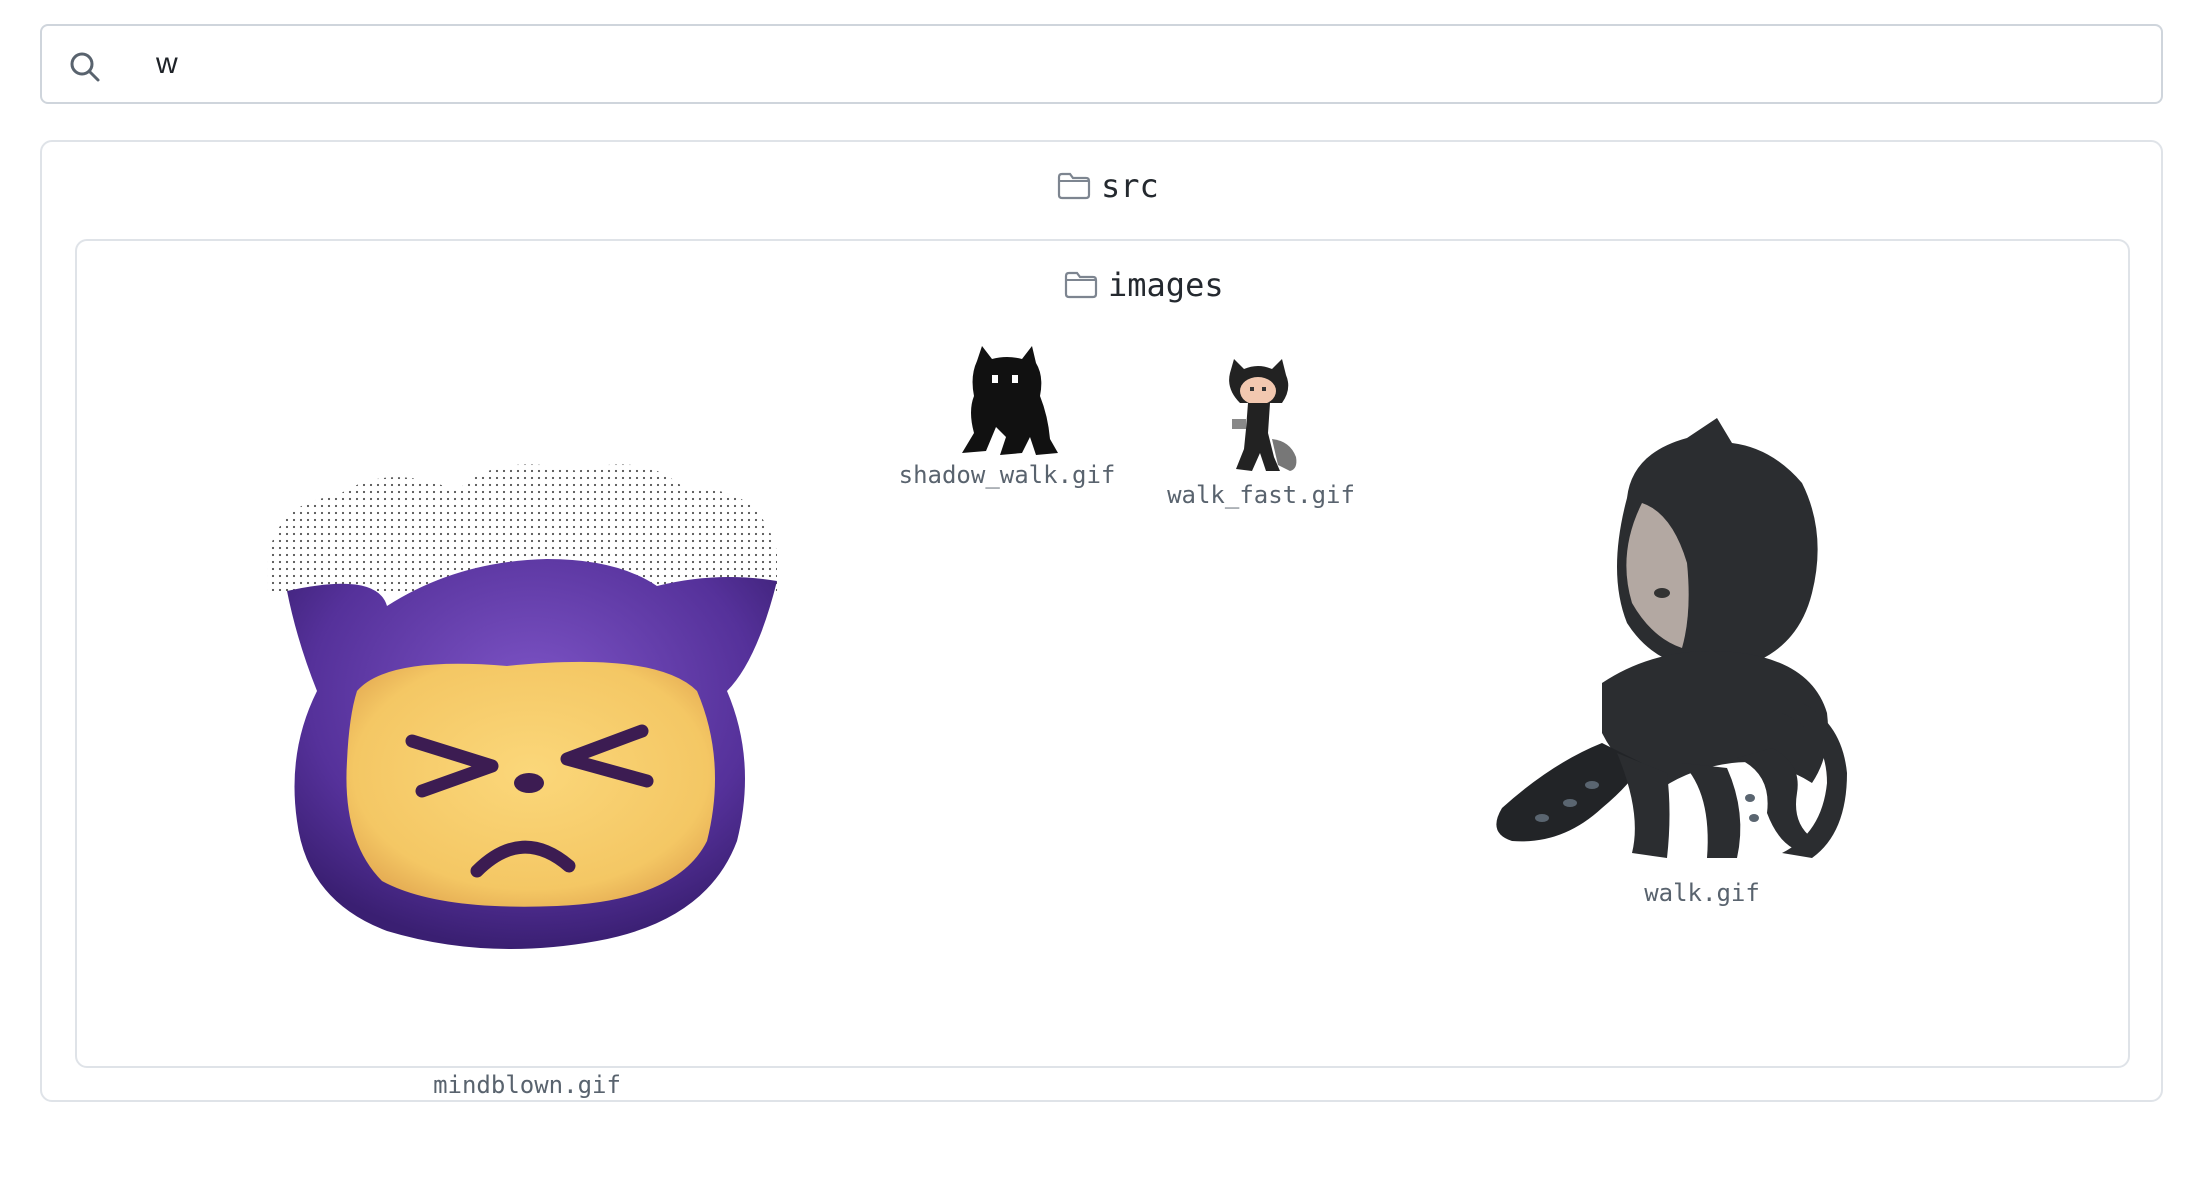 This screenshot has width=2202, height=1198. Describe the element at coordinates (1261, 495) in the screenshot. I see `file-label-walk-fast: walk_fast.gif` at that location.